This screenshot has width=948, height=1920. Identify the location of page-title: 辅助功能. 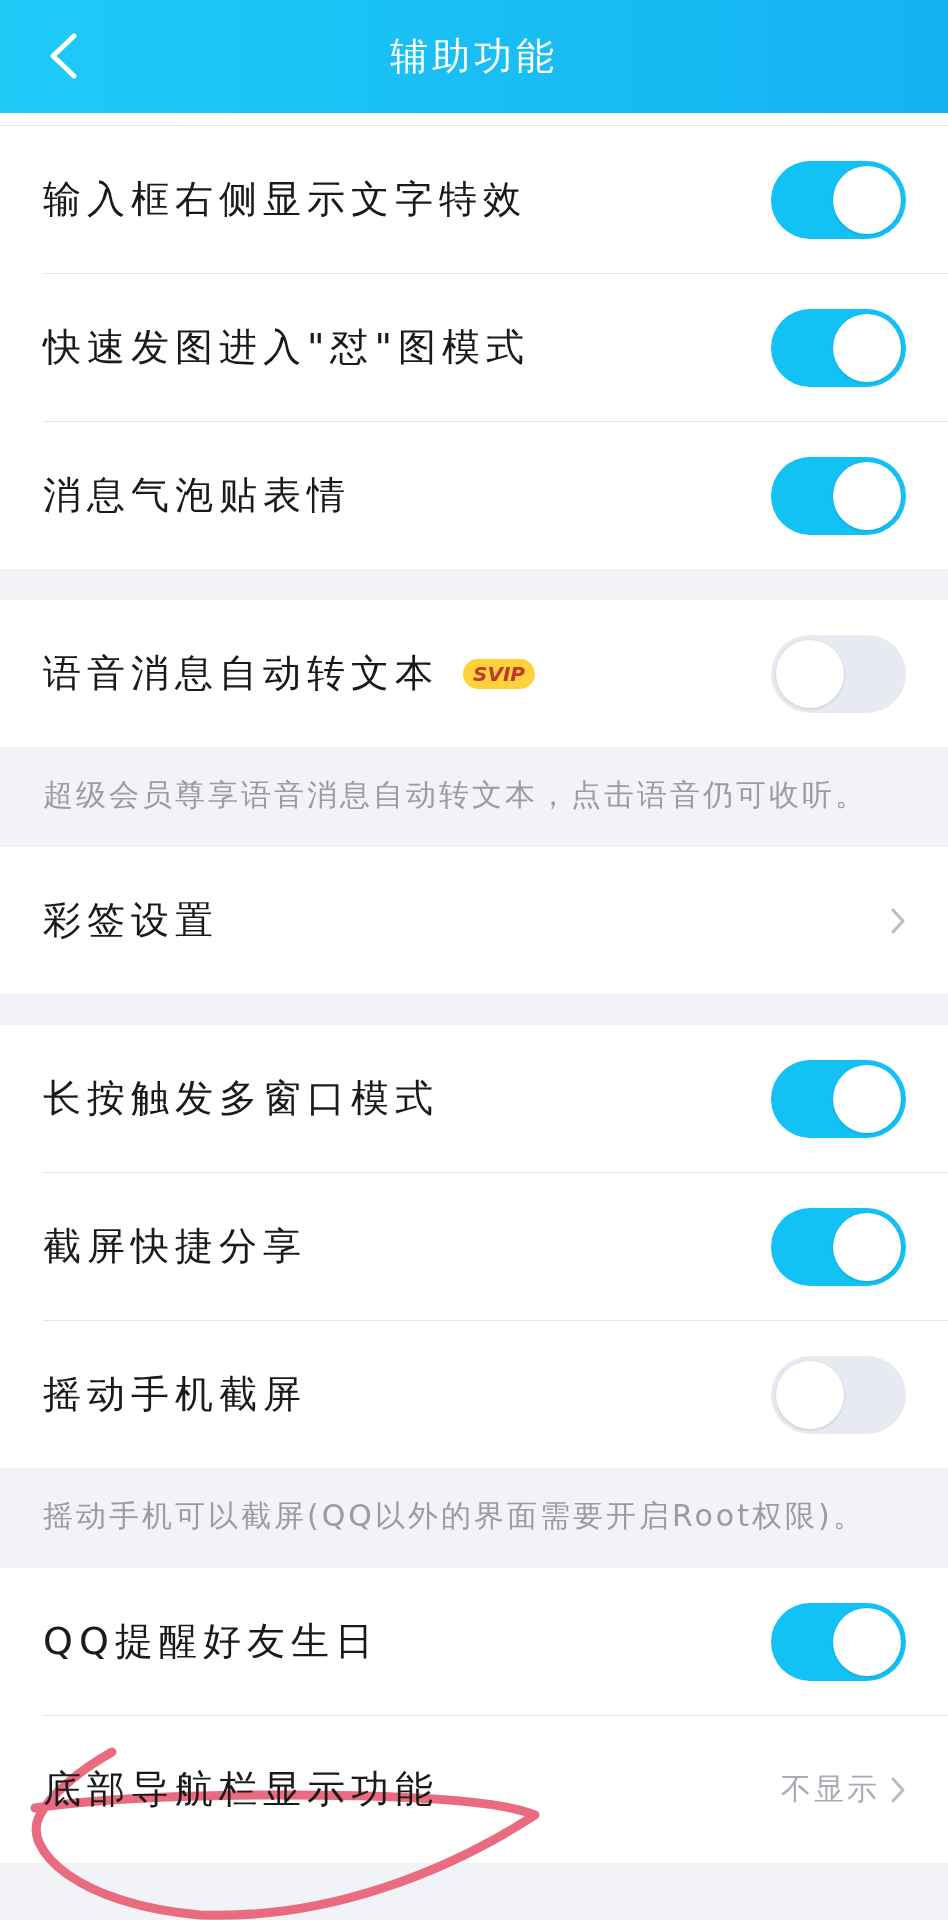
(474, 56).